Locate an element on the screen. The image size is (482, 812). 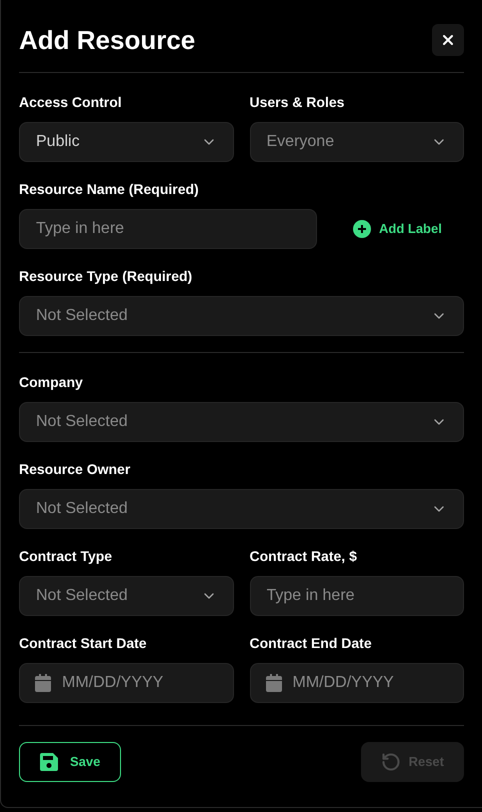
field-label: Users & Roles is located at coordinates (298, 102).